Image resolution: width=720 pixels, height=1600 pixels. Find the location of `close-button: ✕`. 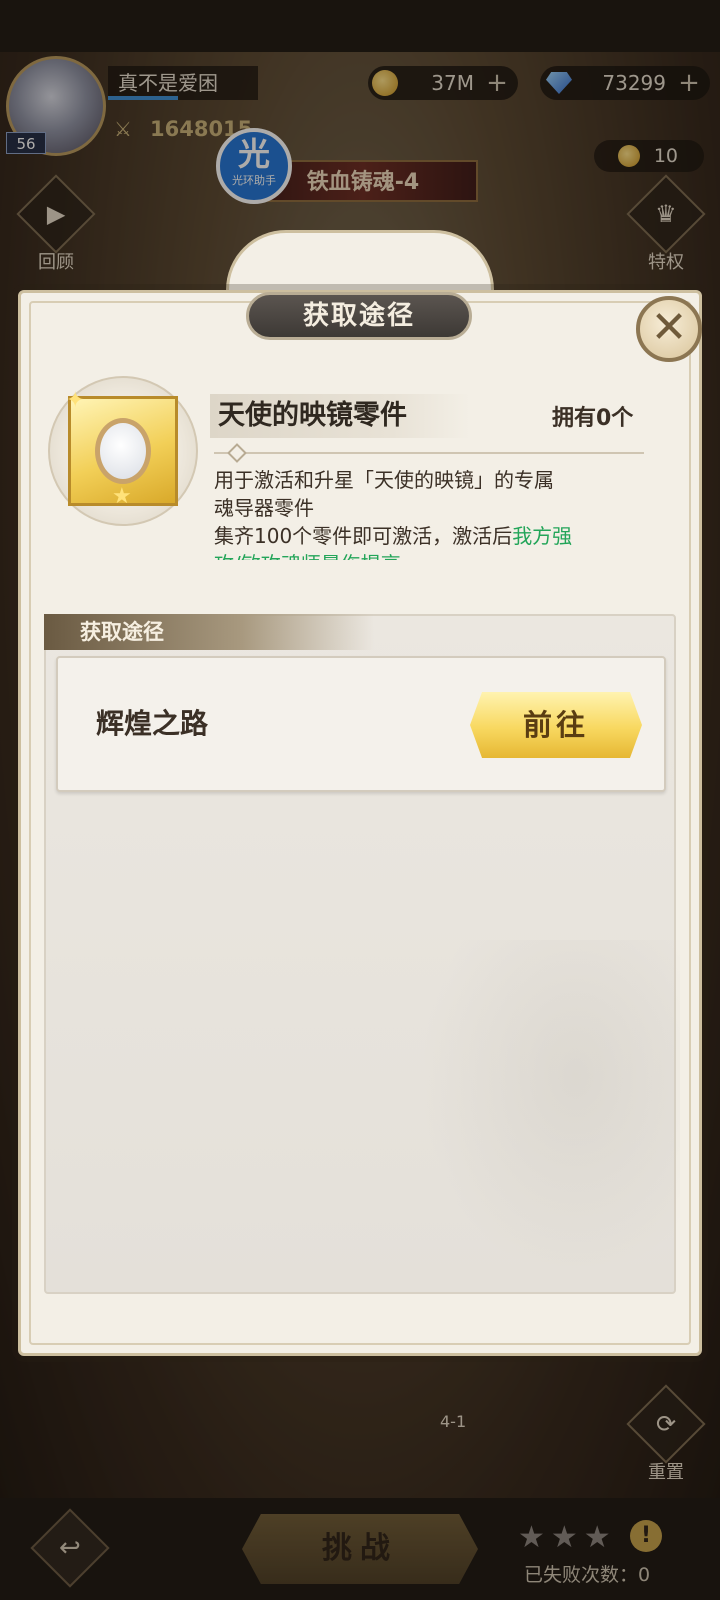

close-button: ✕ is located at coordinates (669, 329).